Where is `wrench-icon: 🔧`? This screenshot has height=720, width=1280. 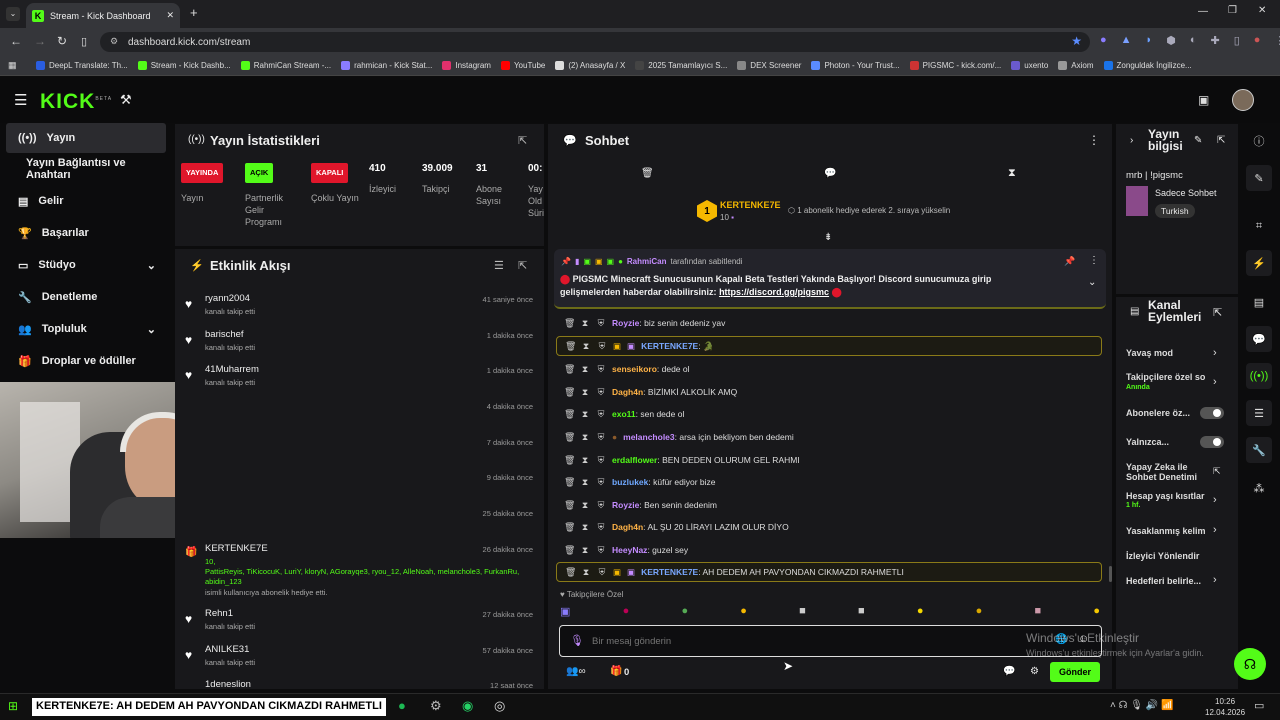
wrench-icon: 🔧 is located at coordinates (1259, 450).